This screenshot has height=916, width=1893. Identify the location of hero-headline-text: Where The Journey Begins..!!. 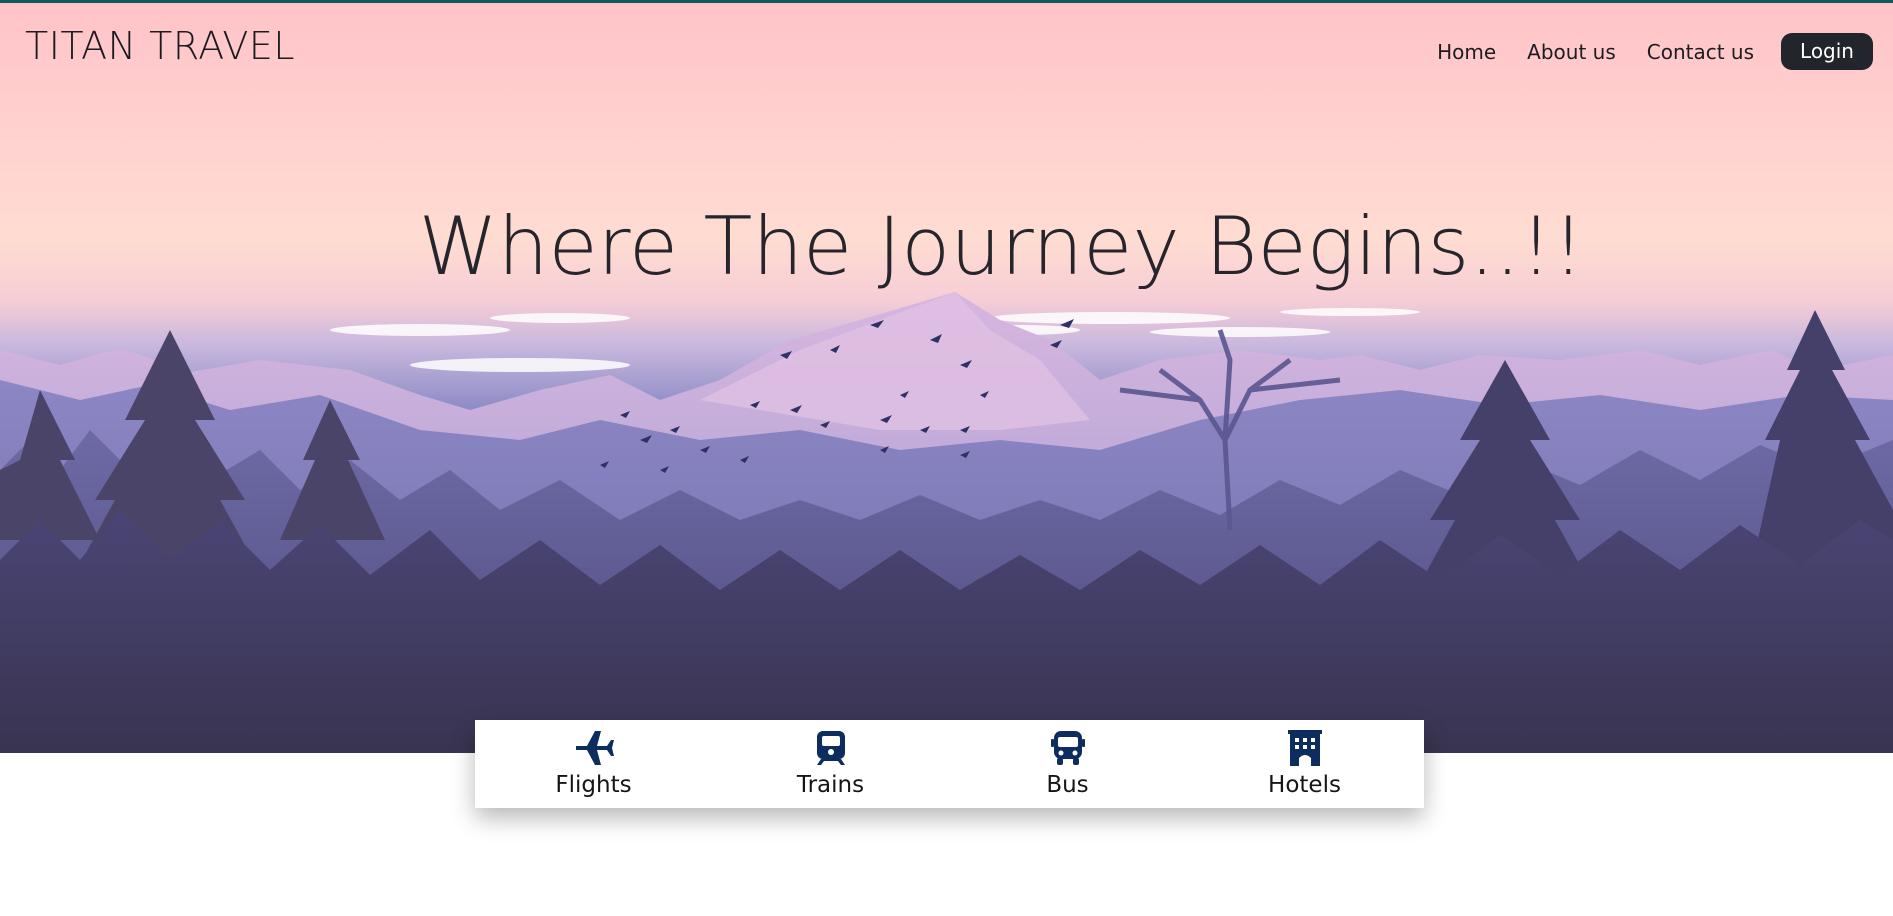
(1001, 246).